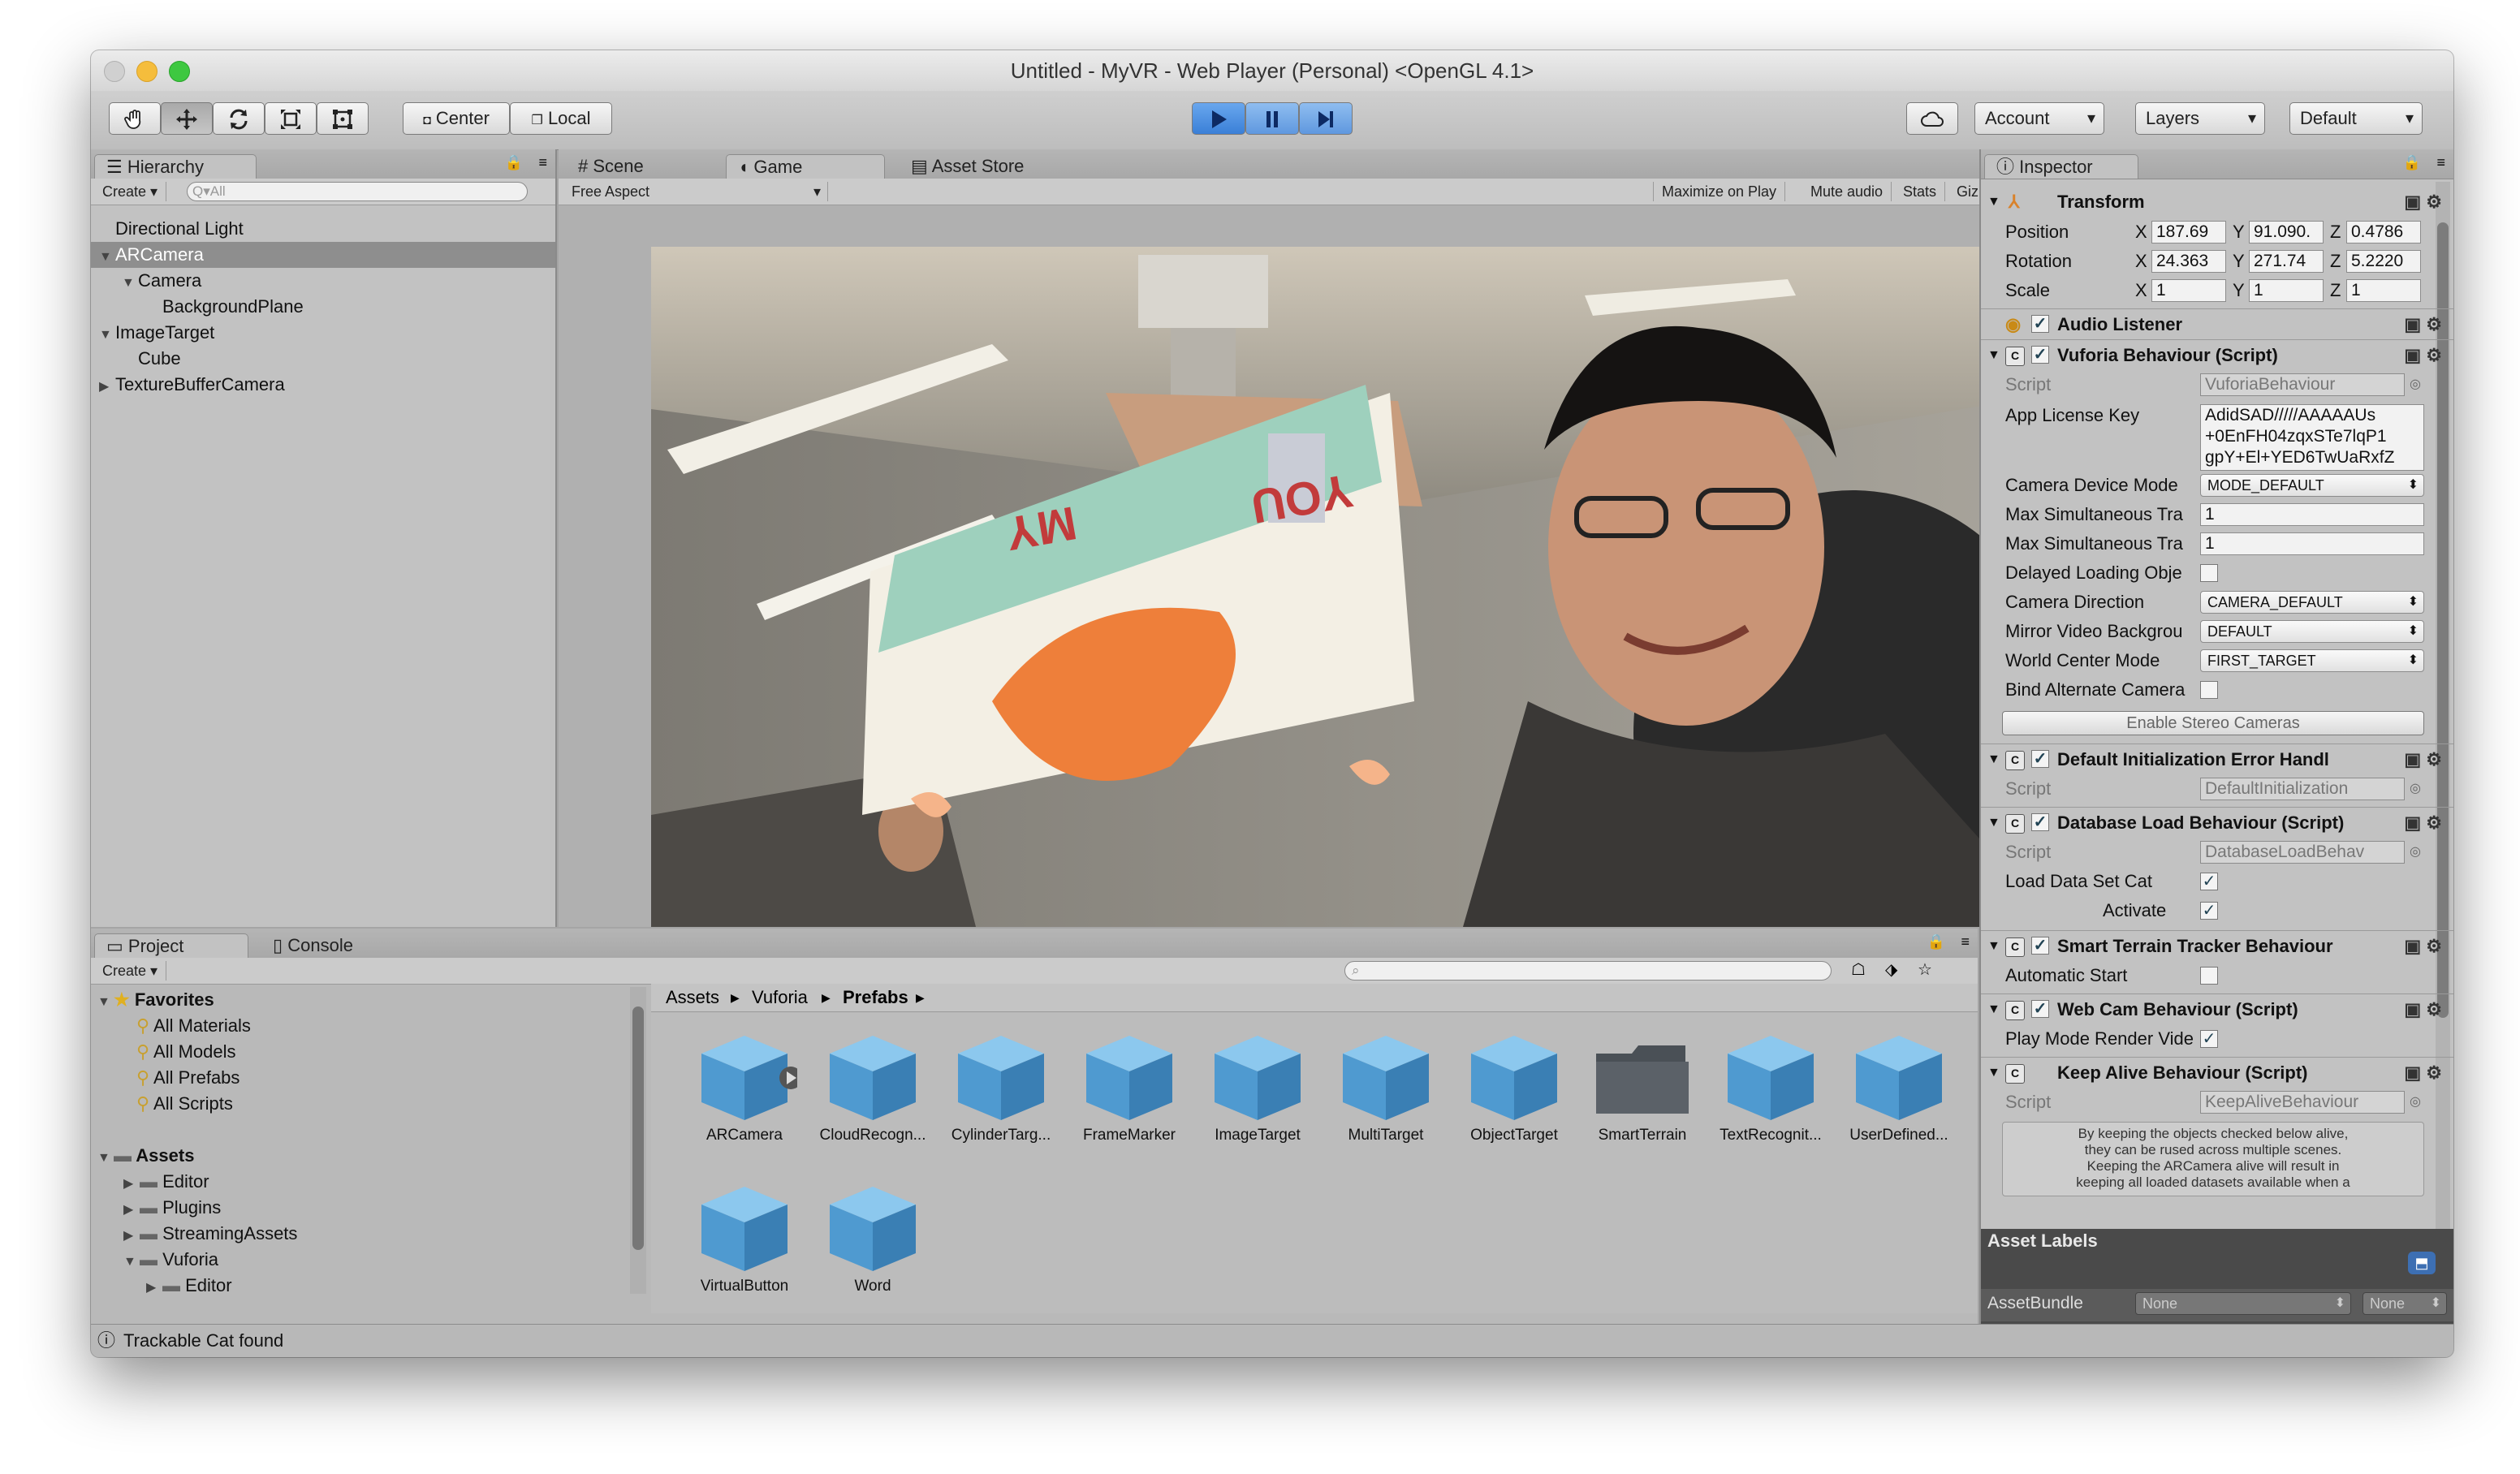 The width and height of the screenshot is (2520, 1474). I want to click on vuforia-enabled-checkbox: ✓, so click(2040, 355).